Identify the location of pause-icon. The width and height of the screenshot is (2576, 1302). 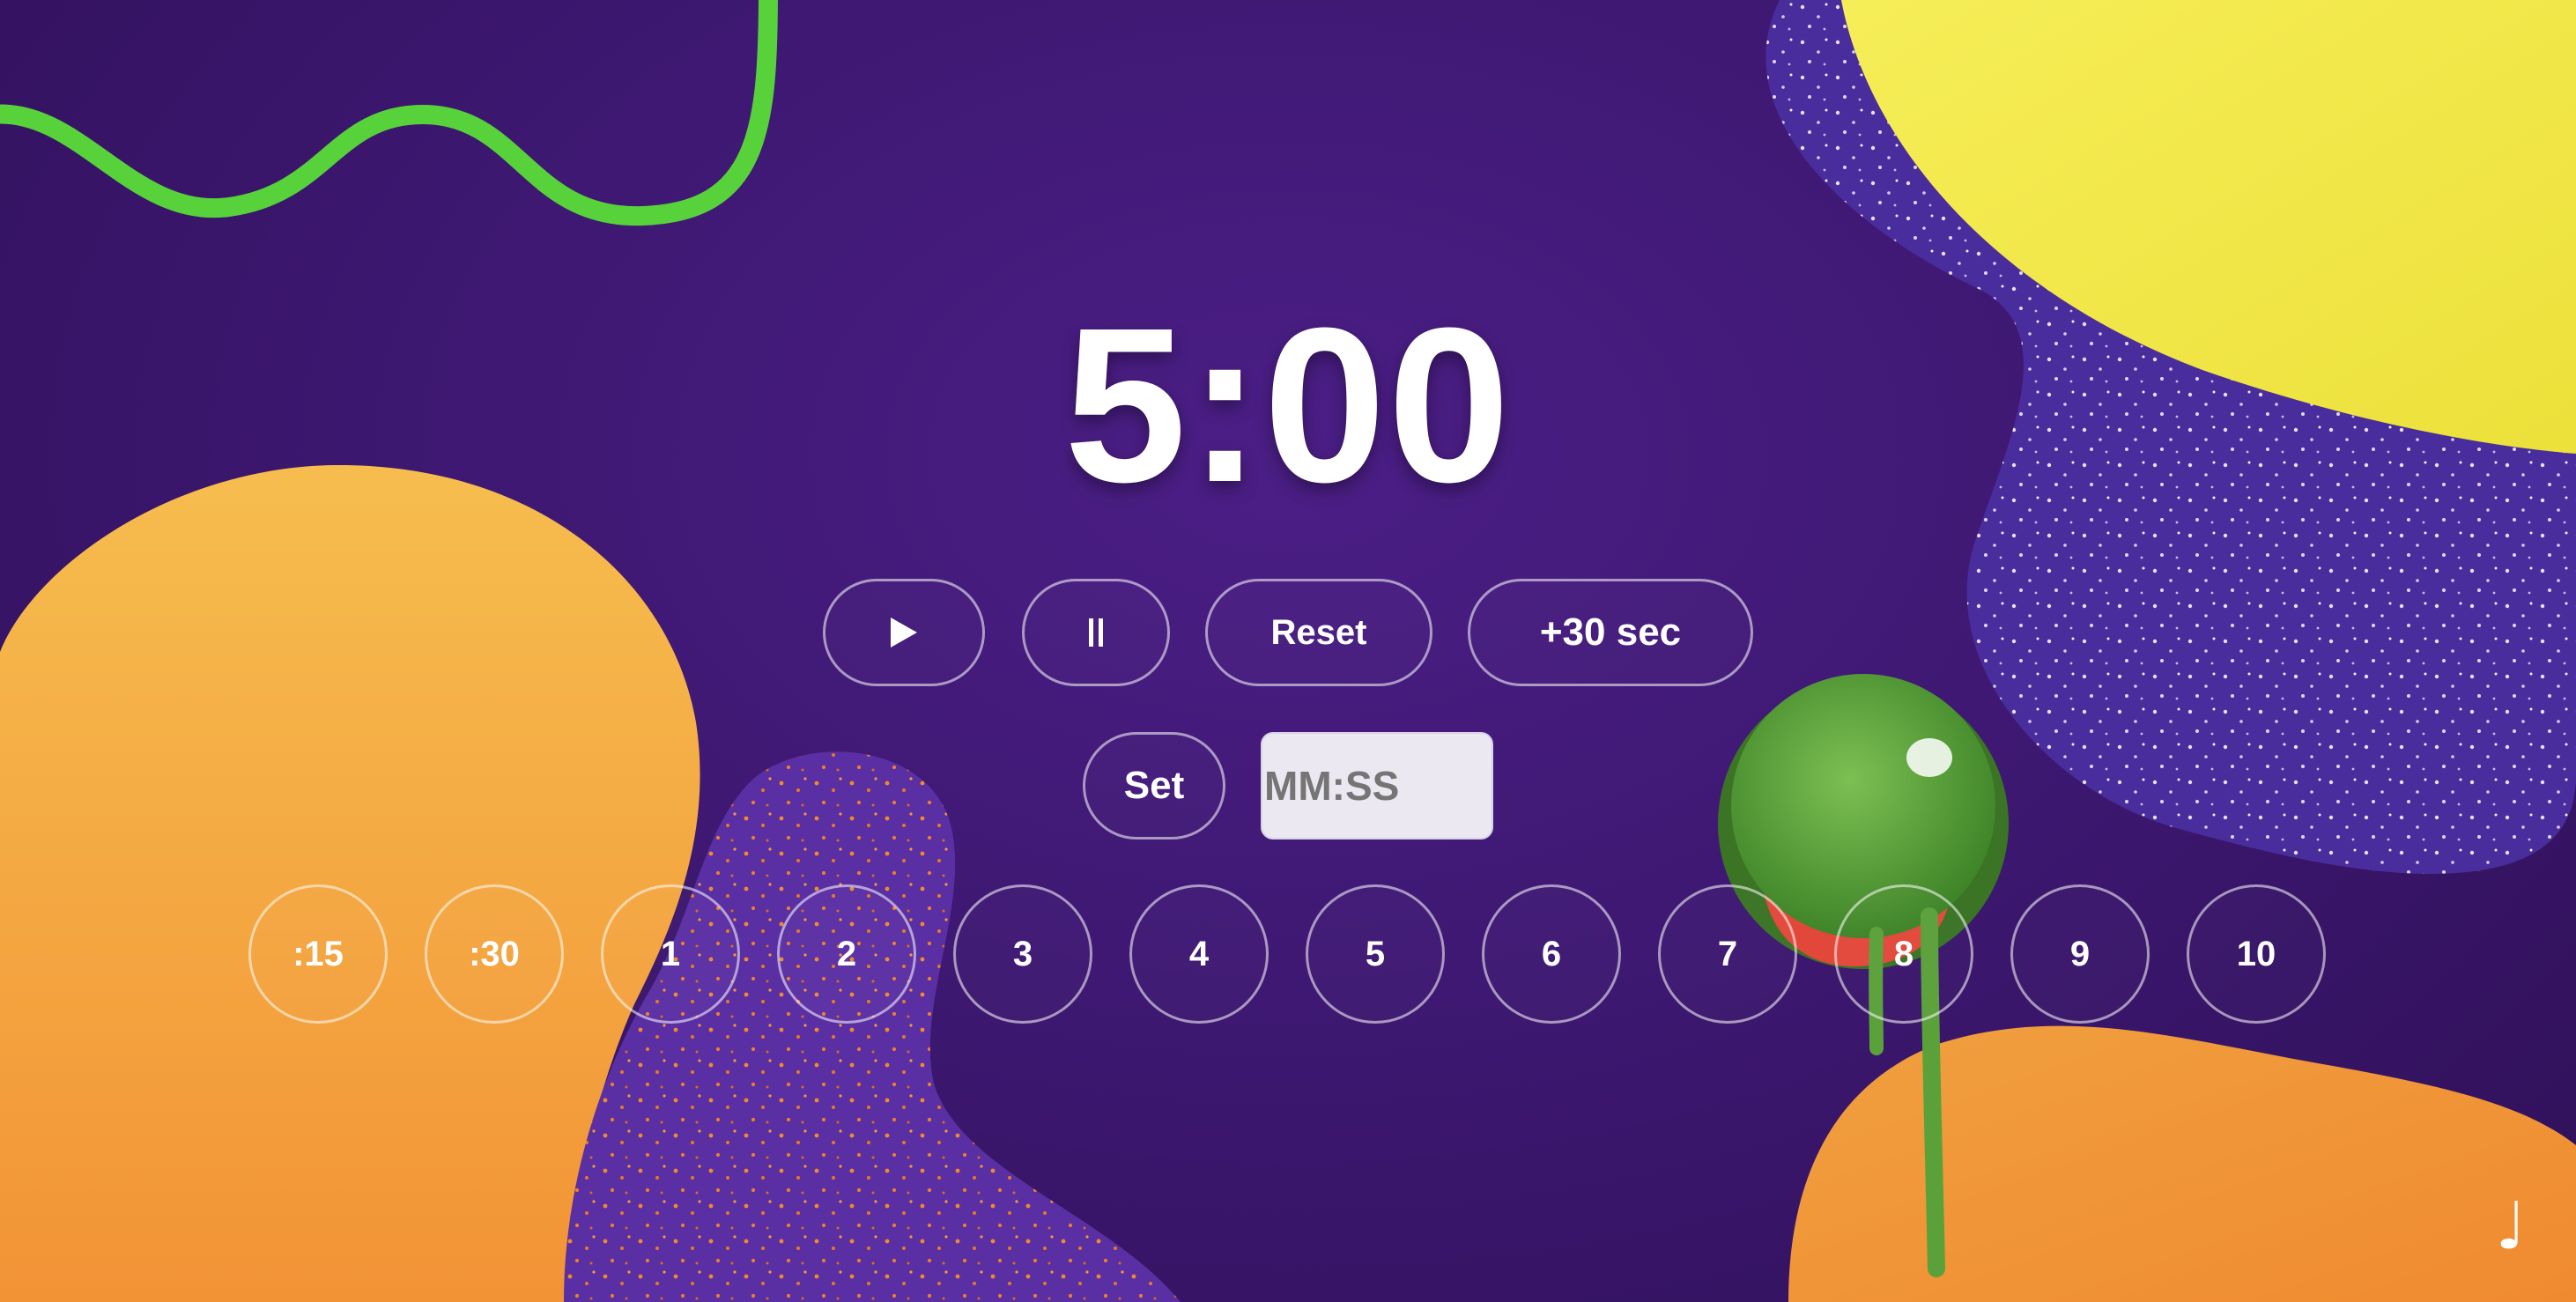
(1096, 632).